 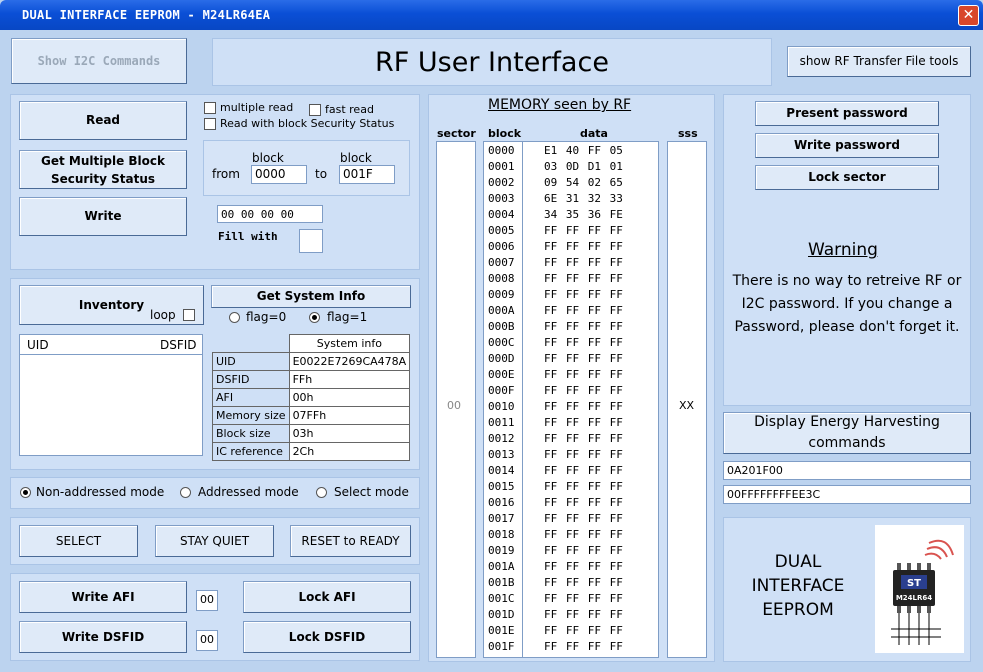 I want to click on chip-label: M24LR64, so click(x=914, y=598).